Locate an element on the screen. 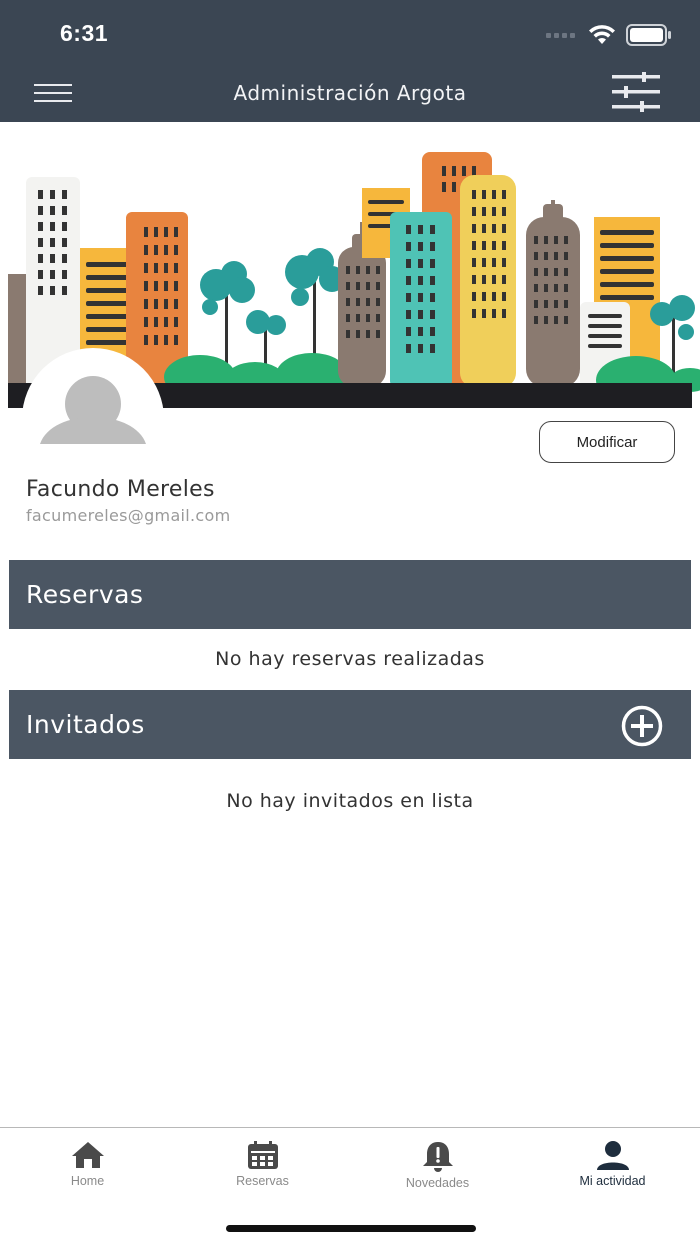 Image resolution: width=700 pixels, height=1244 pixels. invitados-title: Invitados is located at coordinates (85, 724).